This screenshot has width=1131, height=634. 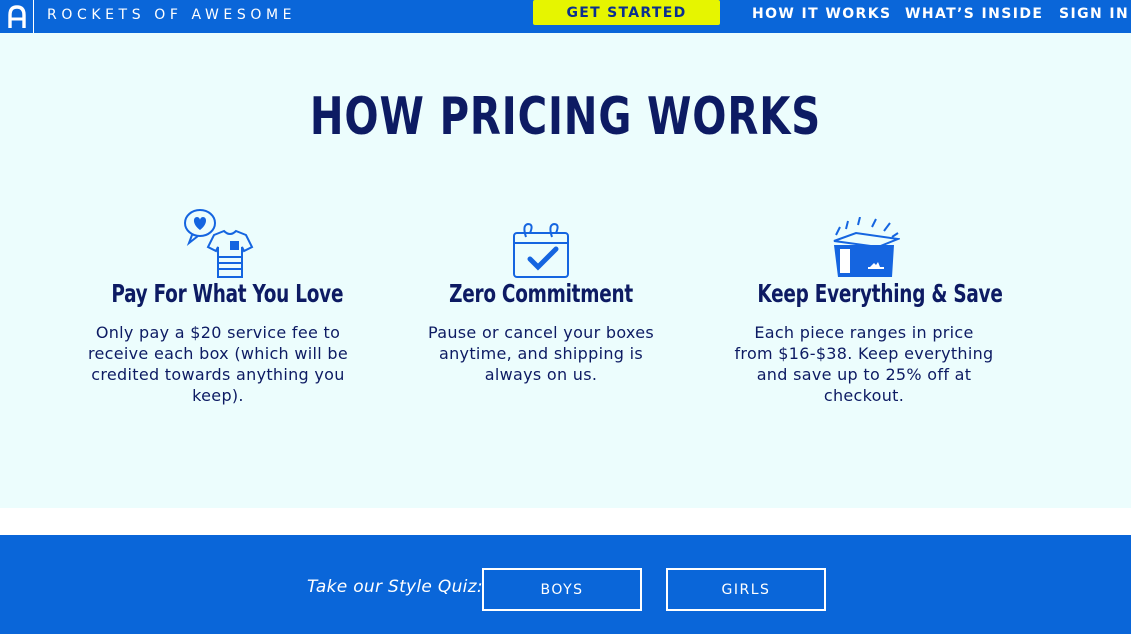 I want to click on nav-how-it-works: HOW IT WORKS, so click(x=821, y=14).